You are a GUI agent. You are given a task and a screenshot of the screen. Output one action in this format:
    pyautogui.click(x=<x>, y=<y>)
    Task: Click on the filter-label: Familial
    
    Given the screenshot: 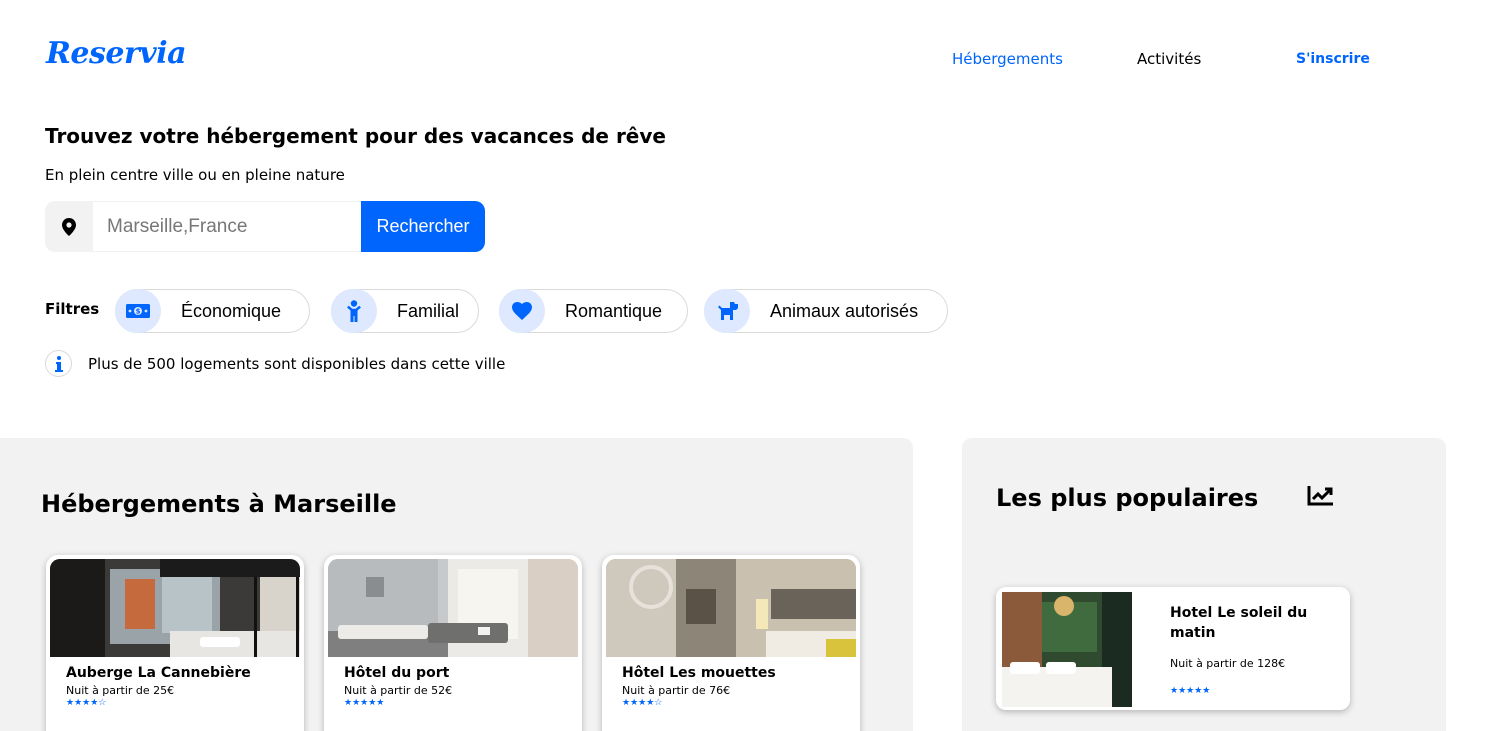 What is the action you would take?
    pyautogui.click(x=428, y=310)
    